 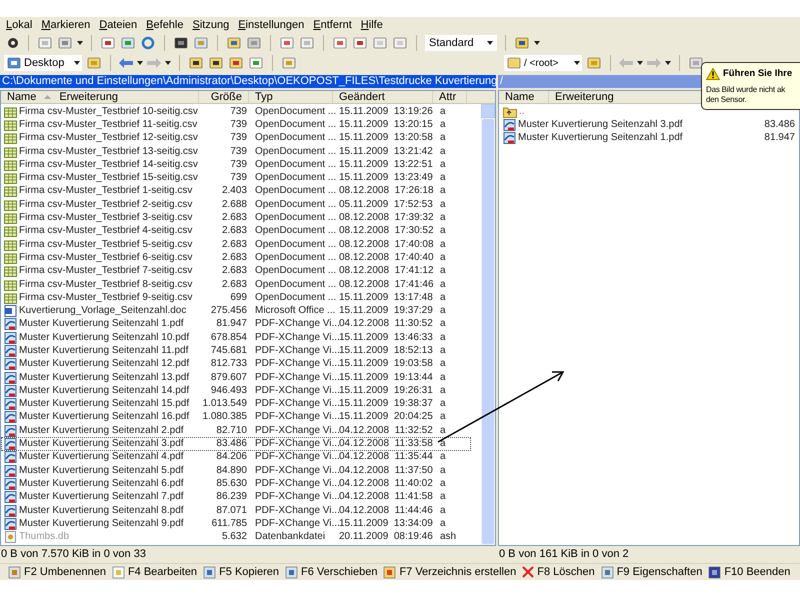 I want to click on file-row: Firma csv-Muster_Testbrief 10-seitig.csv 739 OpenDocument ... 15.11.2009 13:19:26 a, so click(x=236, y=111).